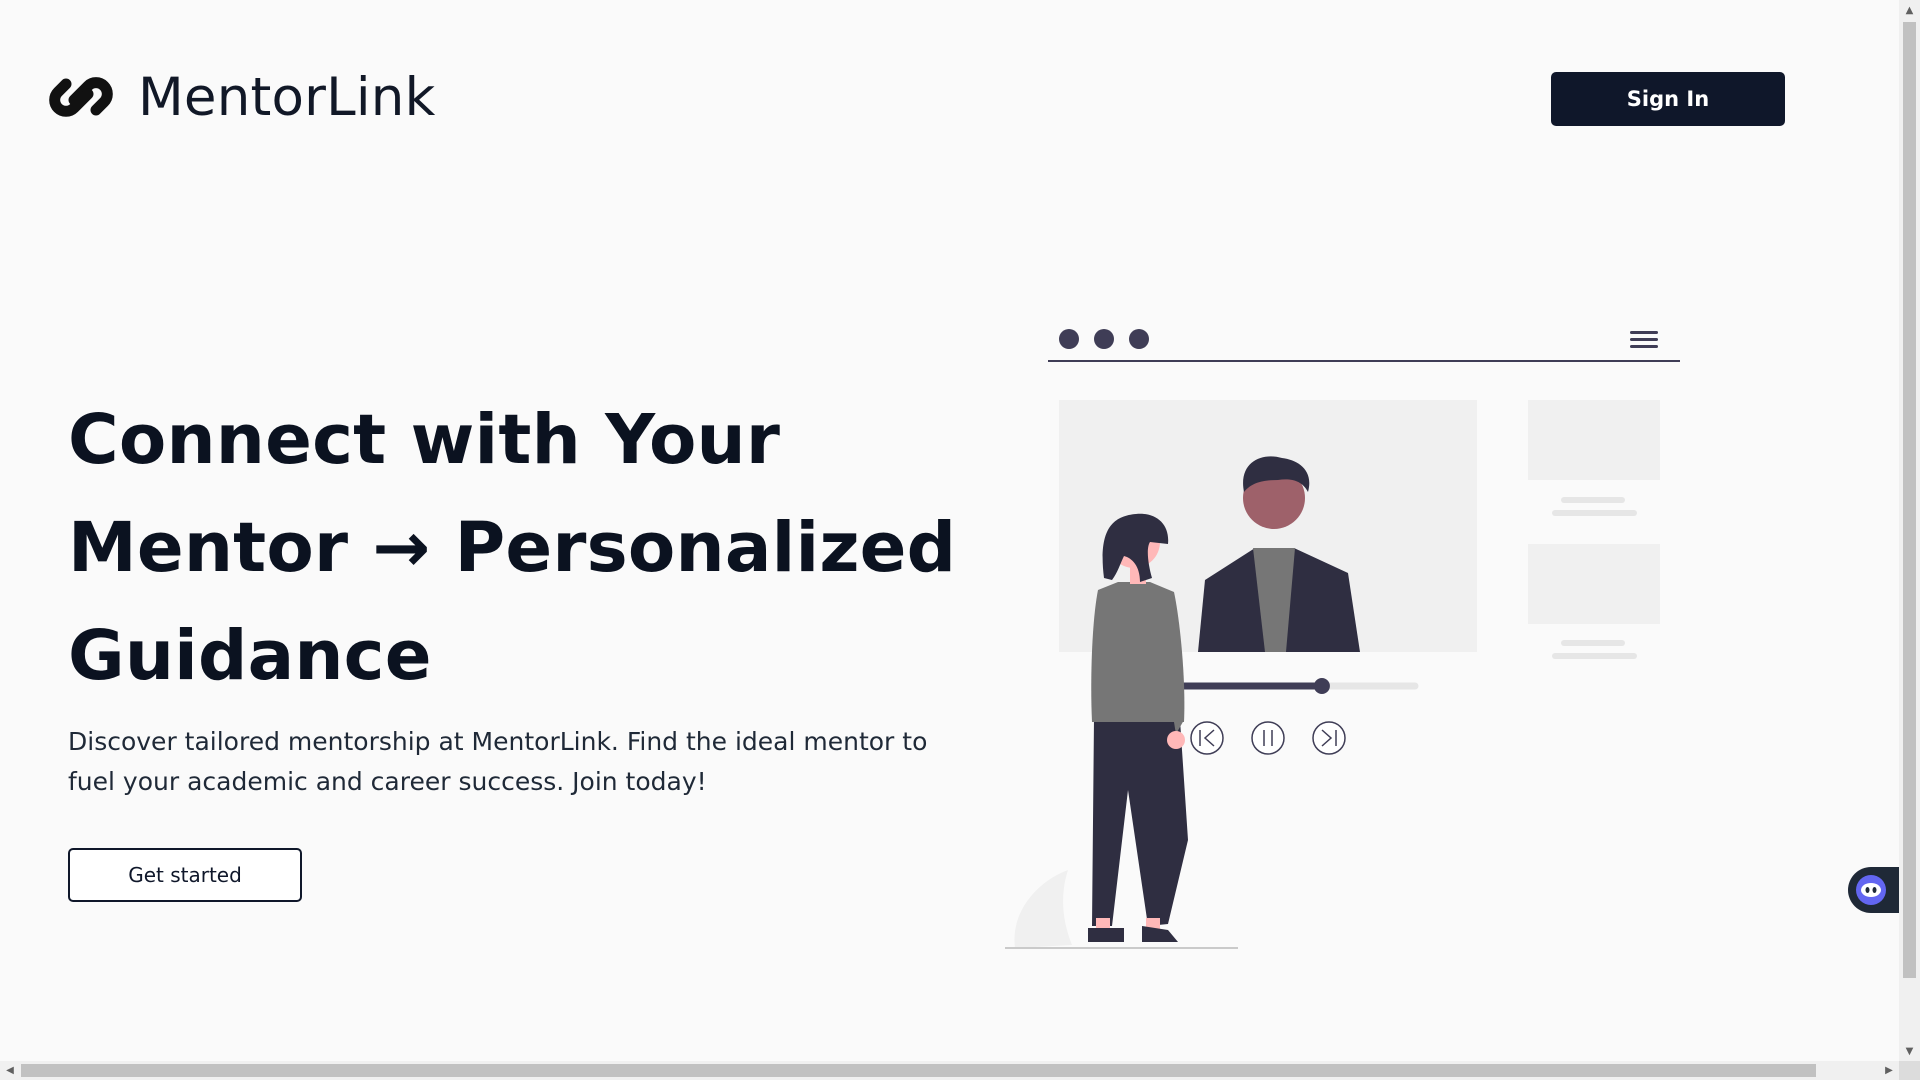 This screenshot has height=1080, width=1920. What do you see at coordinates (1043, 909) in the screenshot?
I see `leaf-decoration` at bounding box center [1043, 909].